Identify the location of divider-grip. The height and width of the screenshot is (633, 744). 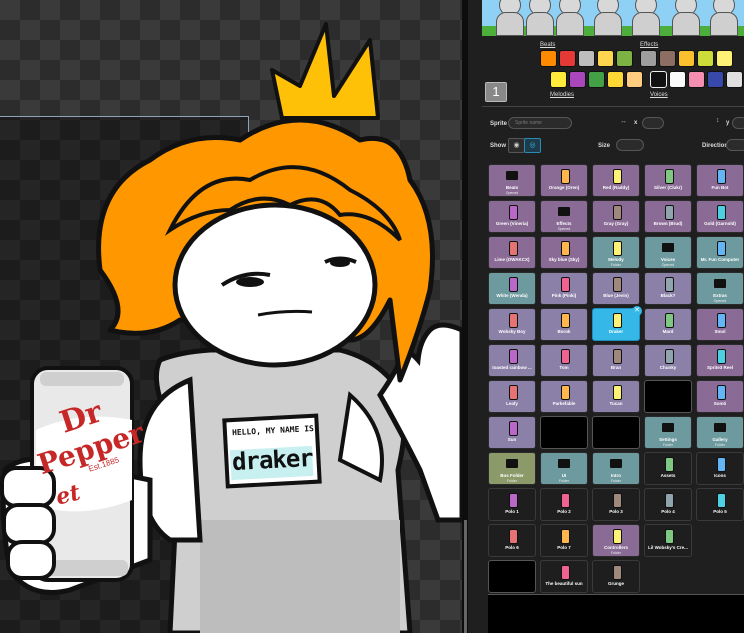
(465, 576).